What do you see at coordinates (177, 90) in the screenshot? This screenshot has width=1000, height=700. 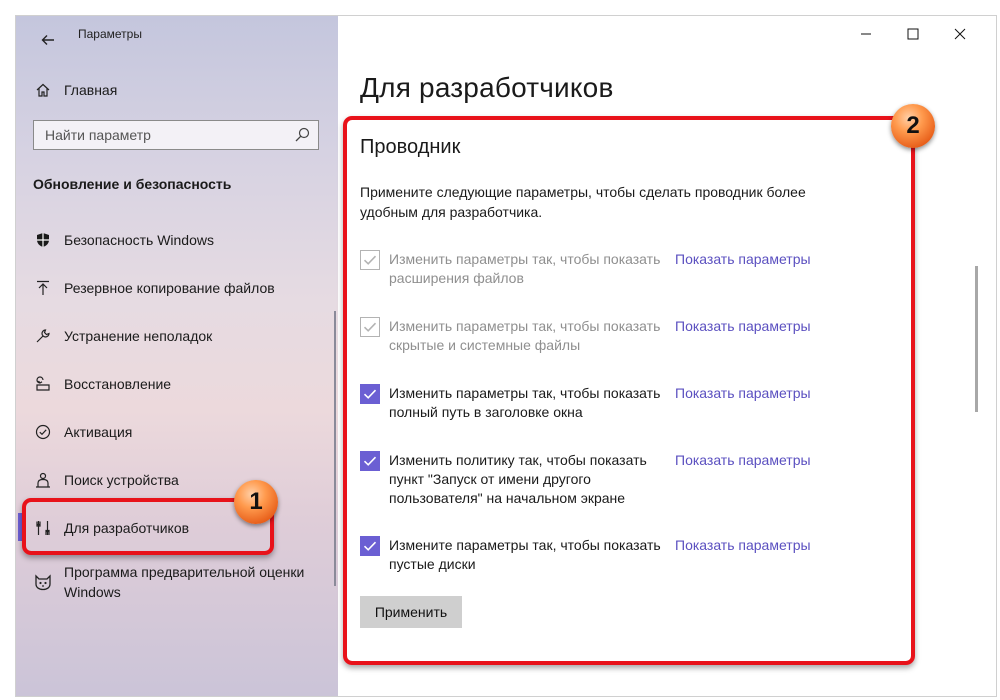 I see `sidebar-item-home: Главная` at bounding box center [177, 90].